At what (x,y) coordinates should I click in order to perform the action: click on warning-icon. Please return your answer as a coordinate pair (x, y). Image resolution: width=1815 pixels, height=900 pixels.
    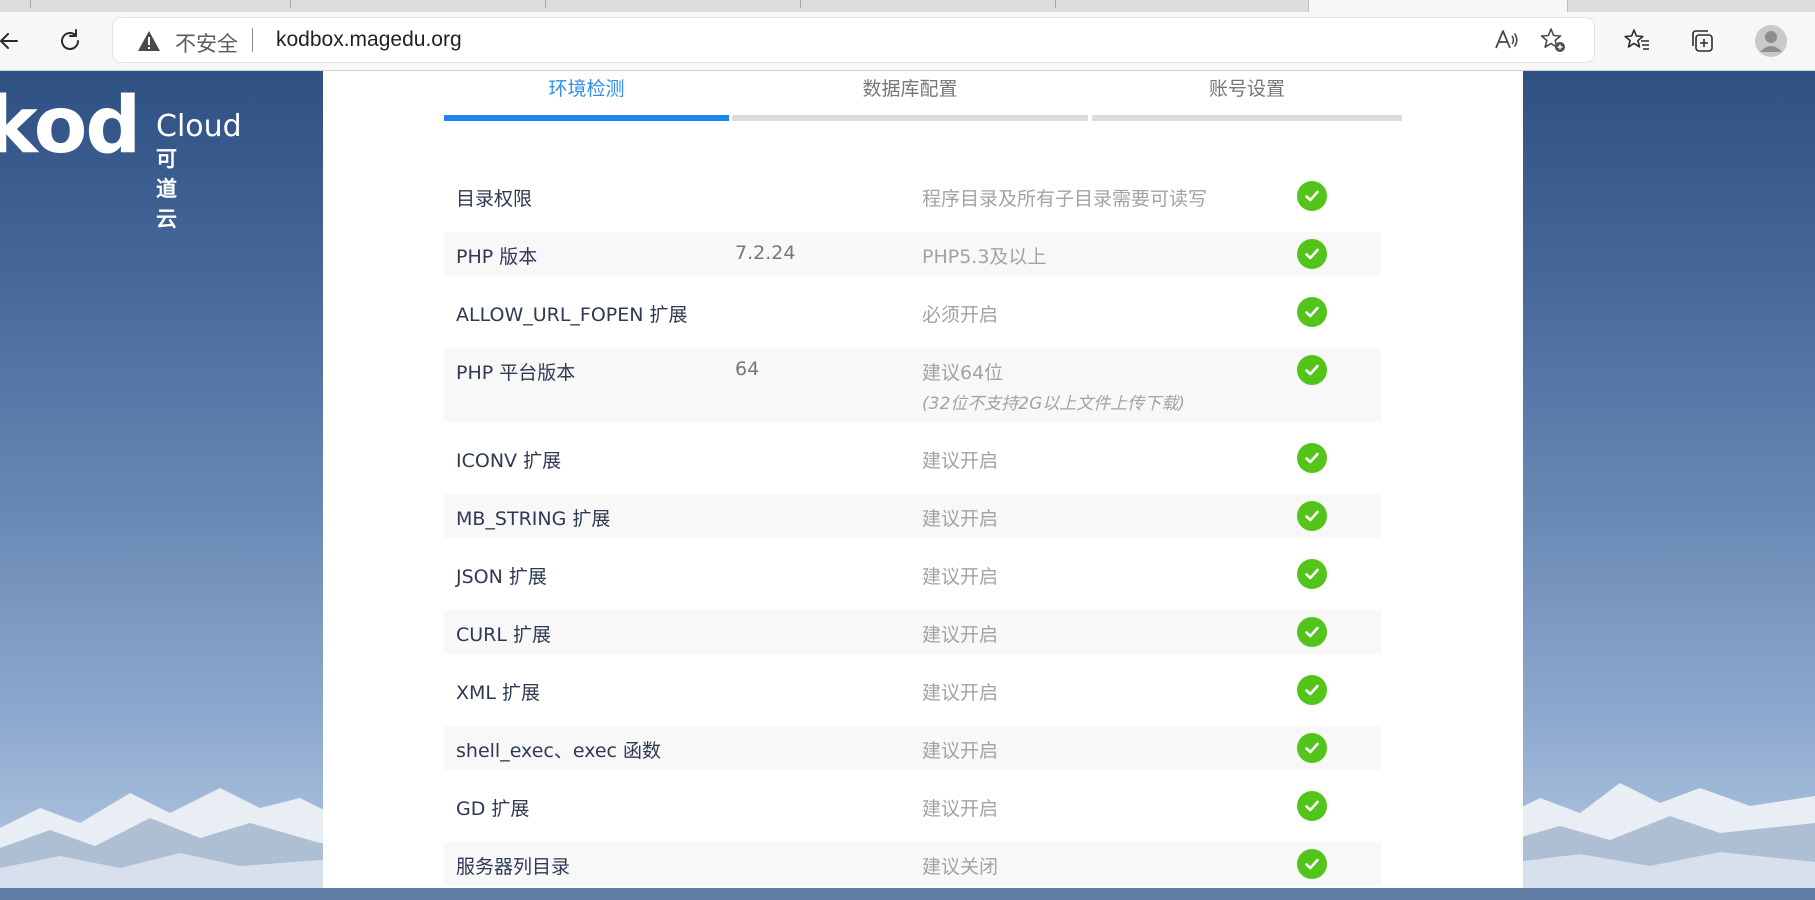
    Looking at the image, I should click on (149, 41).